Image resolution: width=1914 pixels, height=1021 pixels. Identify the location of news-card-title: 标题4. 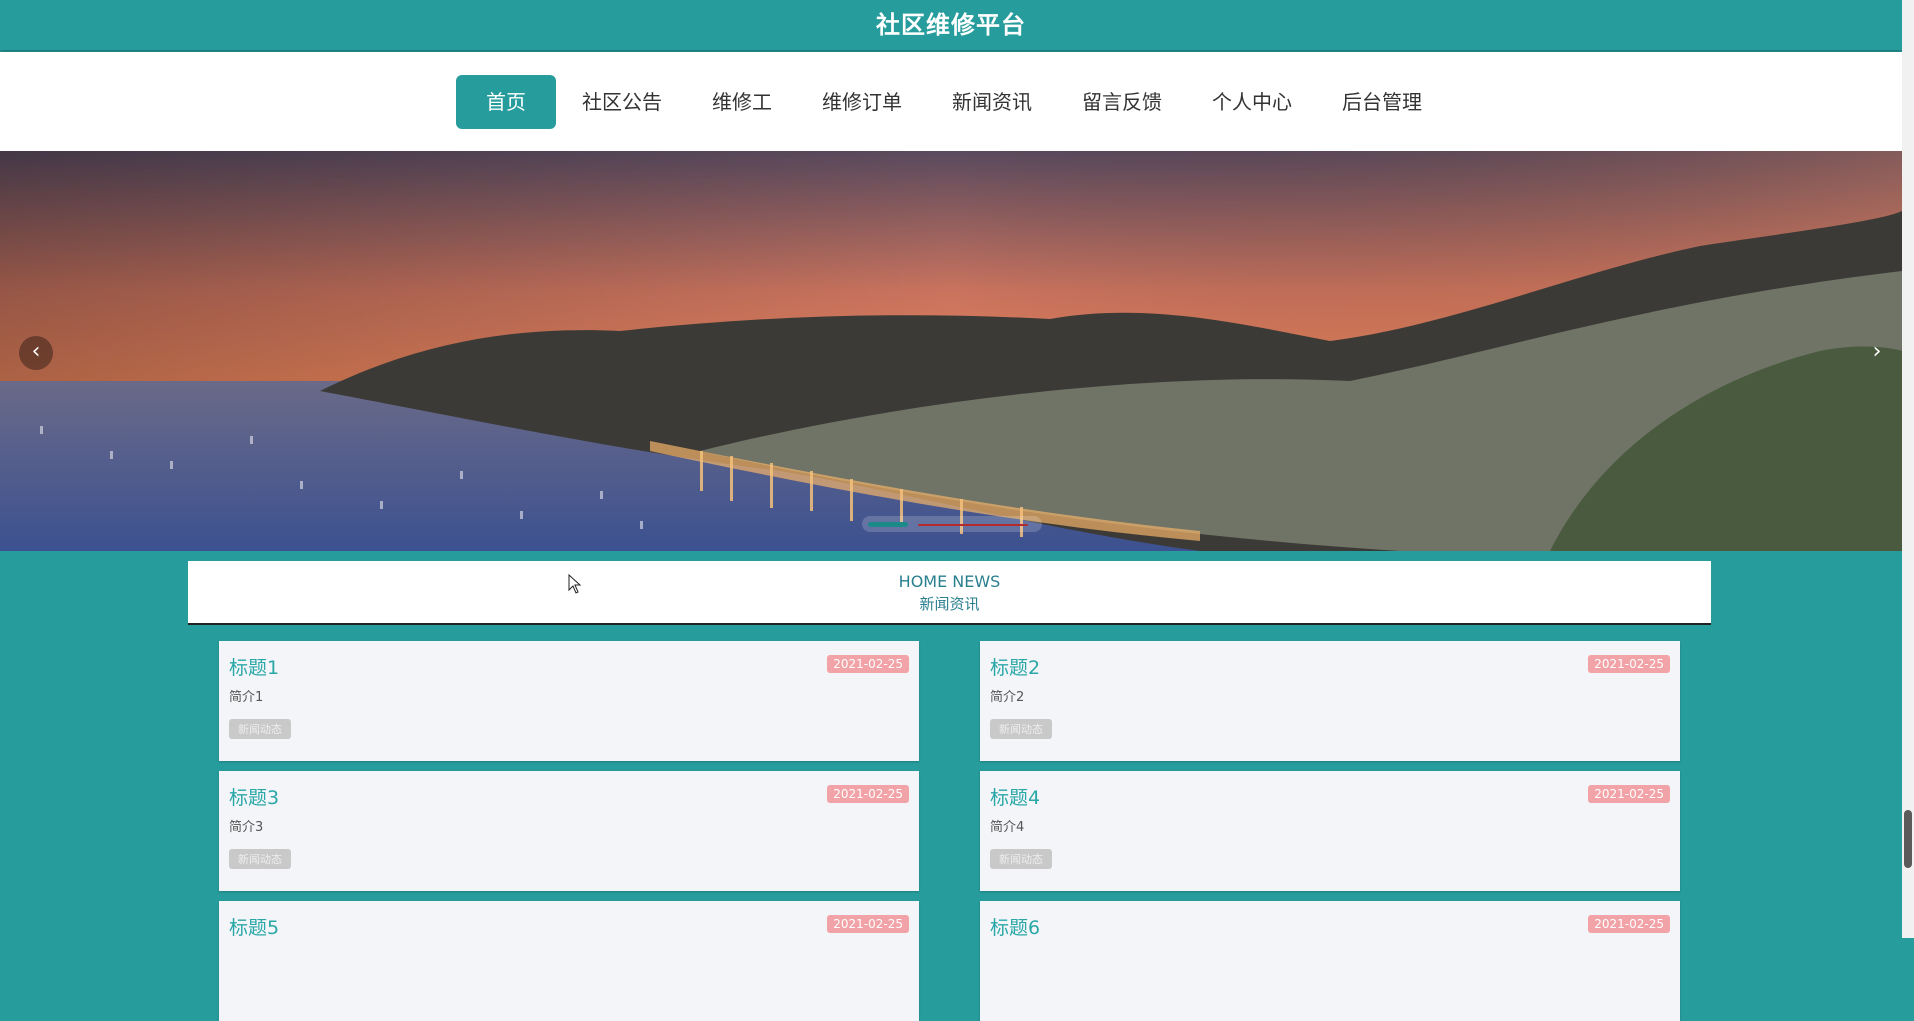
(1015, 796).